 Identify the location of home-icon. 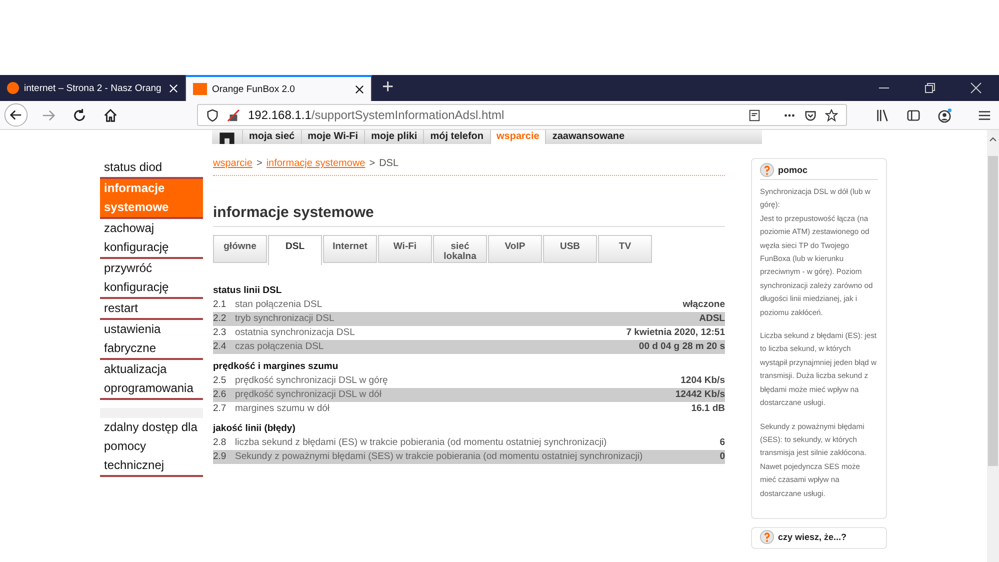
(110, 115).